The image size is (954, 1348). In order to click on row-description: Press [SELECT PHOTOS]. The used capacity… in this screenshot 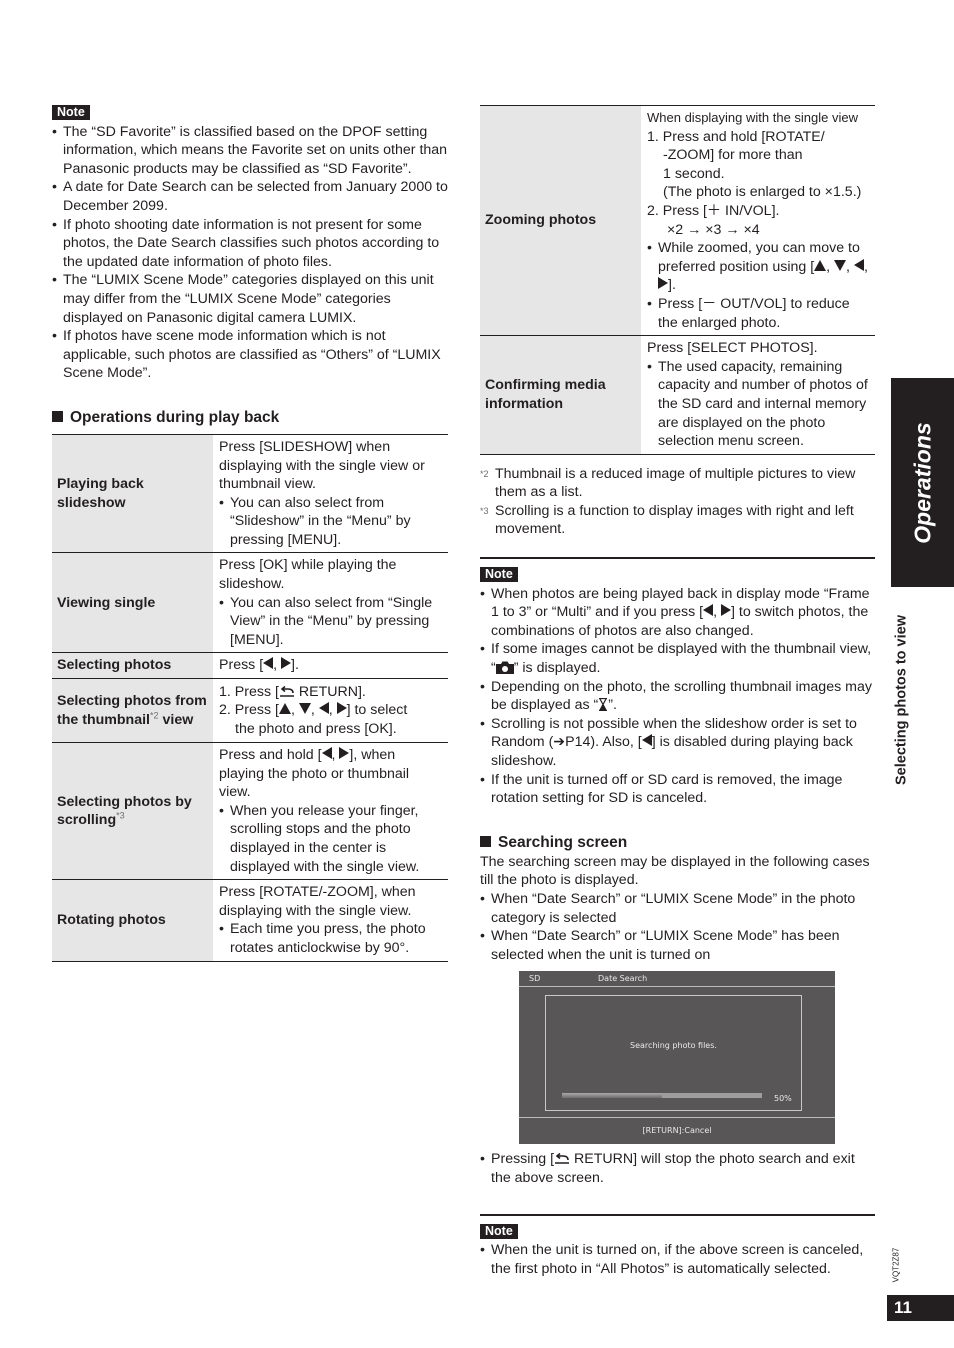, I will do `click(758, 395)`.